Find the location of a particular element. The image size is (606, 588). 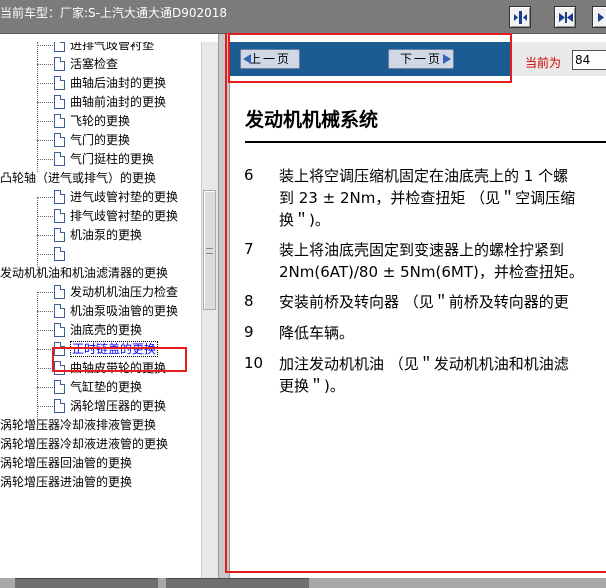

tree-folder: 涡轮增压器回油管的更换 is located at coordinates (66, 463).